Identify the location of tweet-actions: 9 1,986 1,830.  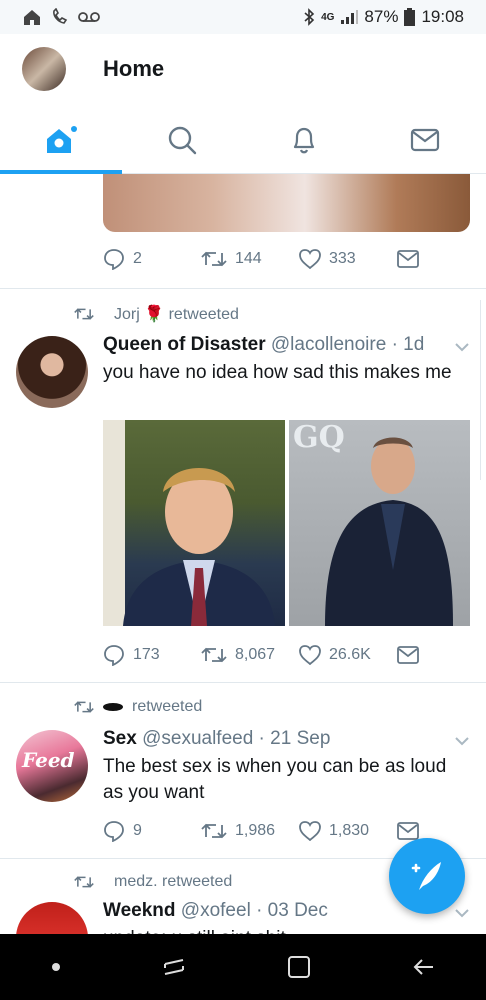
(261, 831).